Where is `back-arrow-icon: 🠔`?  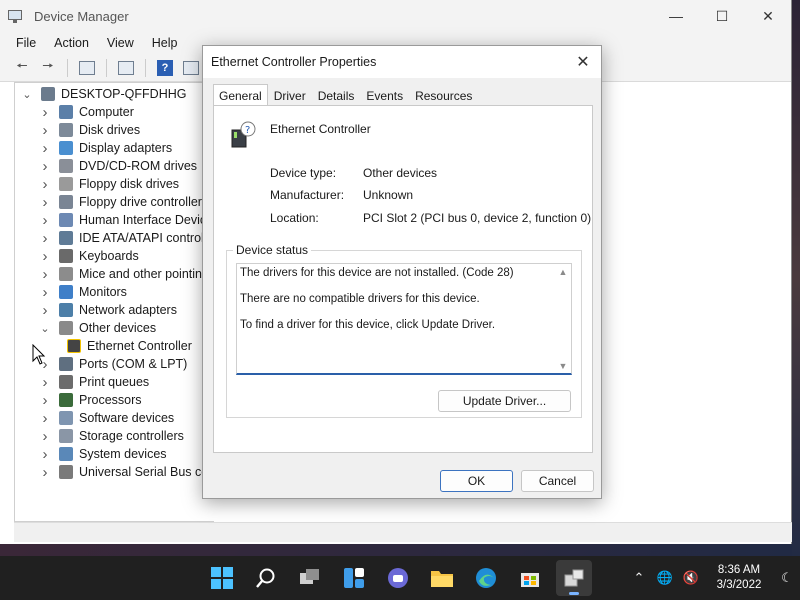
back-arrow-icon: 🠔 is located at coordinates (22, 67).